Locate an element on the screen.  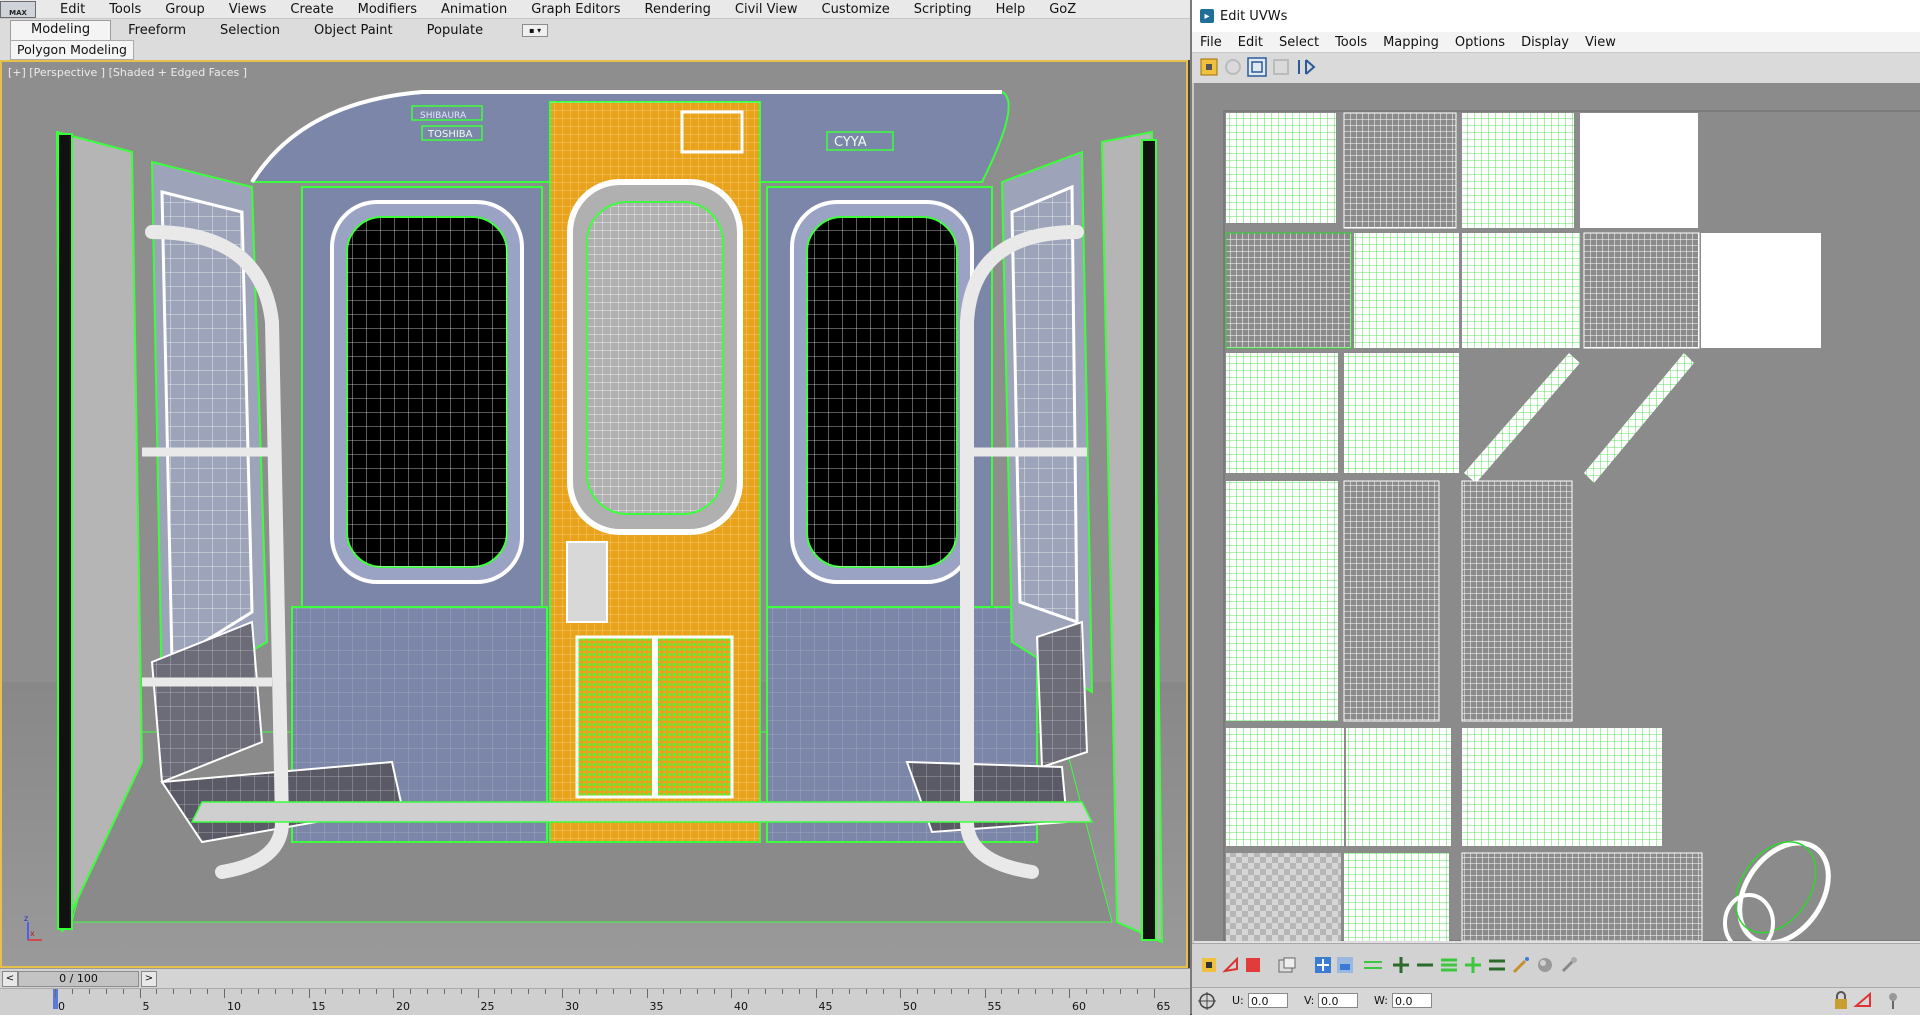
weld-icon is located at coordinates (1373, 965).